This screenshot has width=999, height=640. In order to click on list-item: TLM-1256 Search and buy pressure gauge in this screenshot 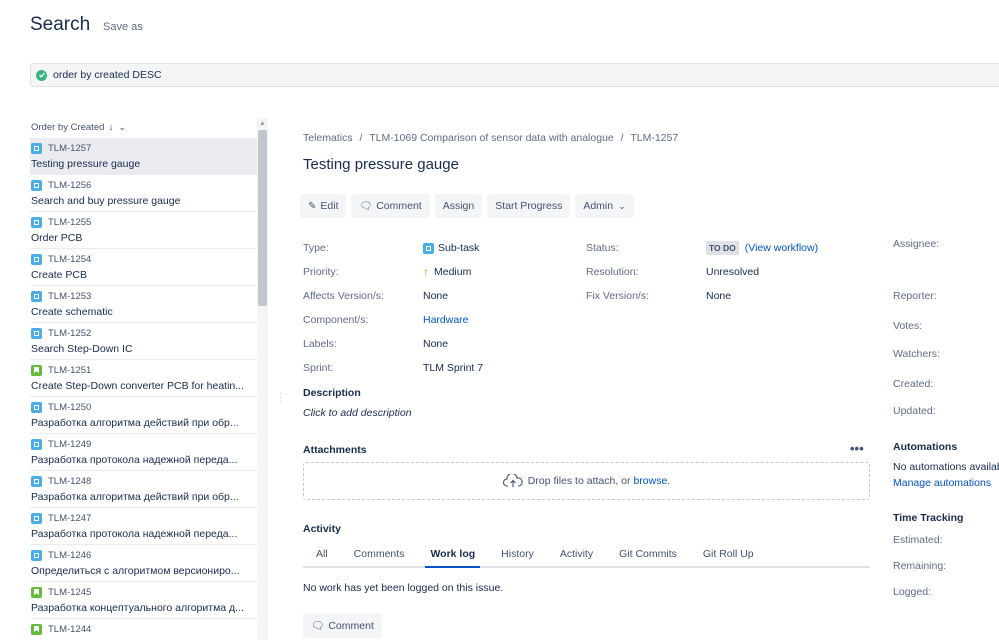, I will do `click(143, 193)`.